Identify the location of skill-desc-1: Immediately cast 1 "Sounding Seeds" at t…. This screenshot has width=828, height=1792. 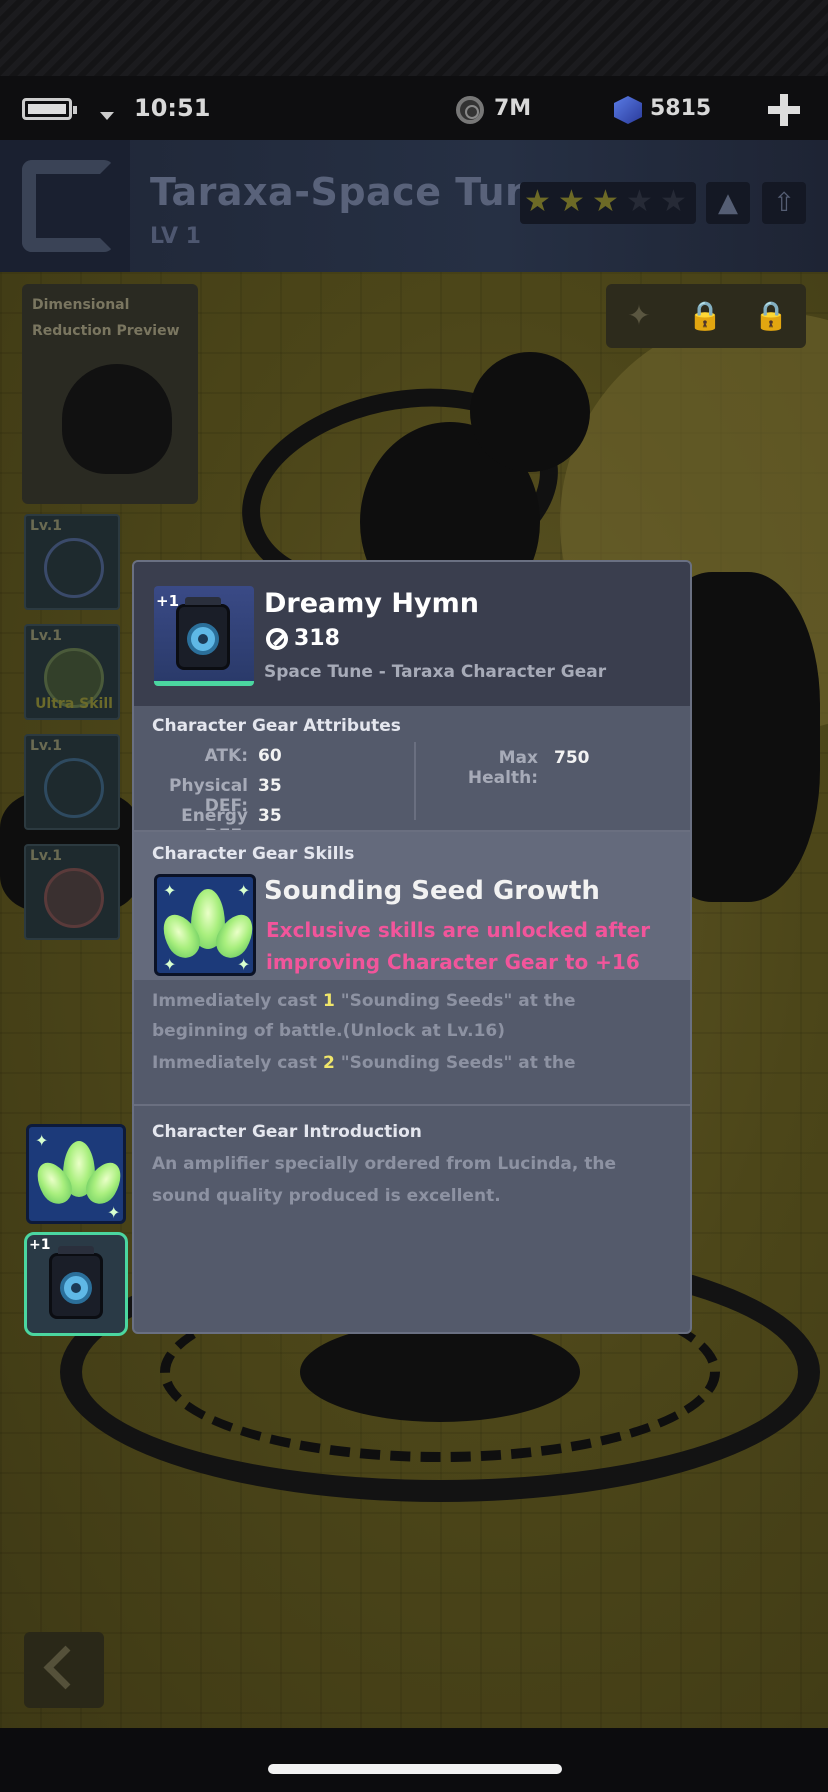
(364, 1016).